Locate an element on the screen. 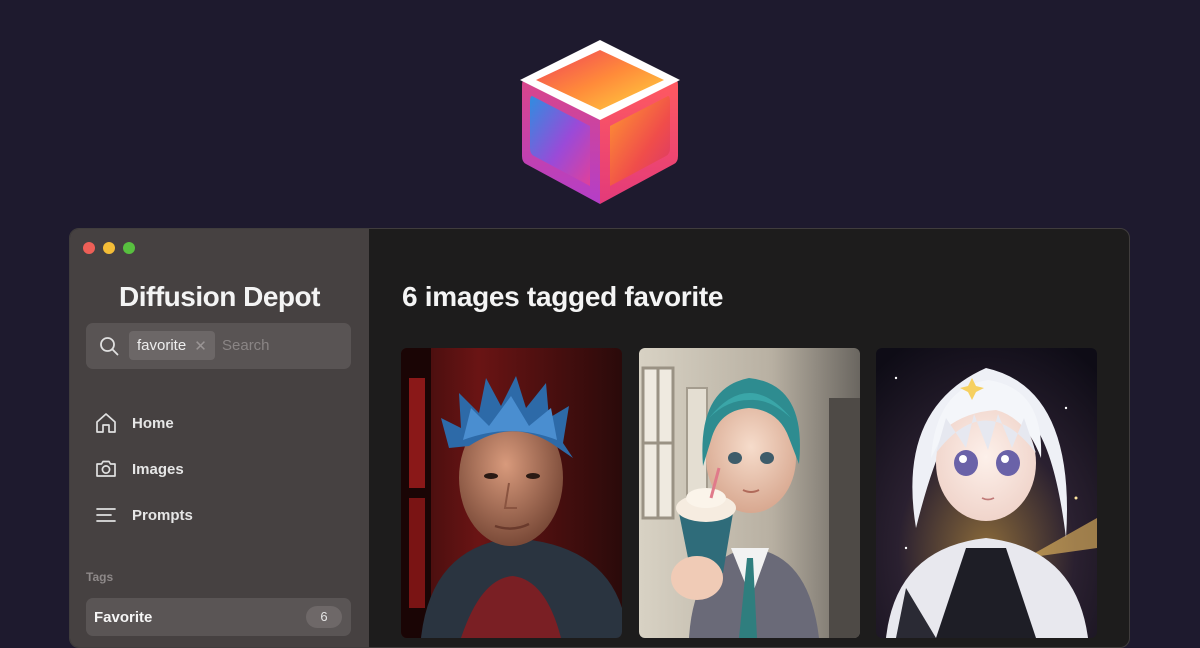 Image resolution: width=1200 pixels, height=648 pixels. close-window-button is located at coordinates (89, 248).